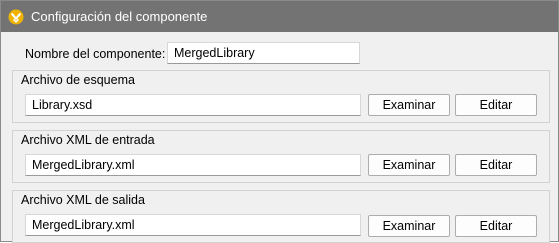  Describe the element at coordinates (496, 105) in the screenshot. I see `schema-edit-button: Editar` at that location.